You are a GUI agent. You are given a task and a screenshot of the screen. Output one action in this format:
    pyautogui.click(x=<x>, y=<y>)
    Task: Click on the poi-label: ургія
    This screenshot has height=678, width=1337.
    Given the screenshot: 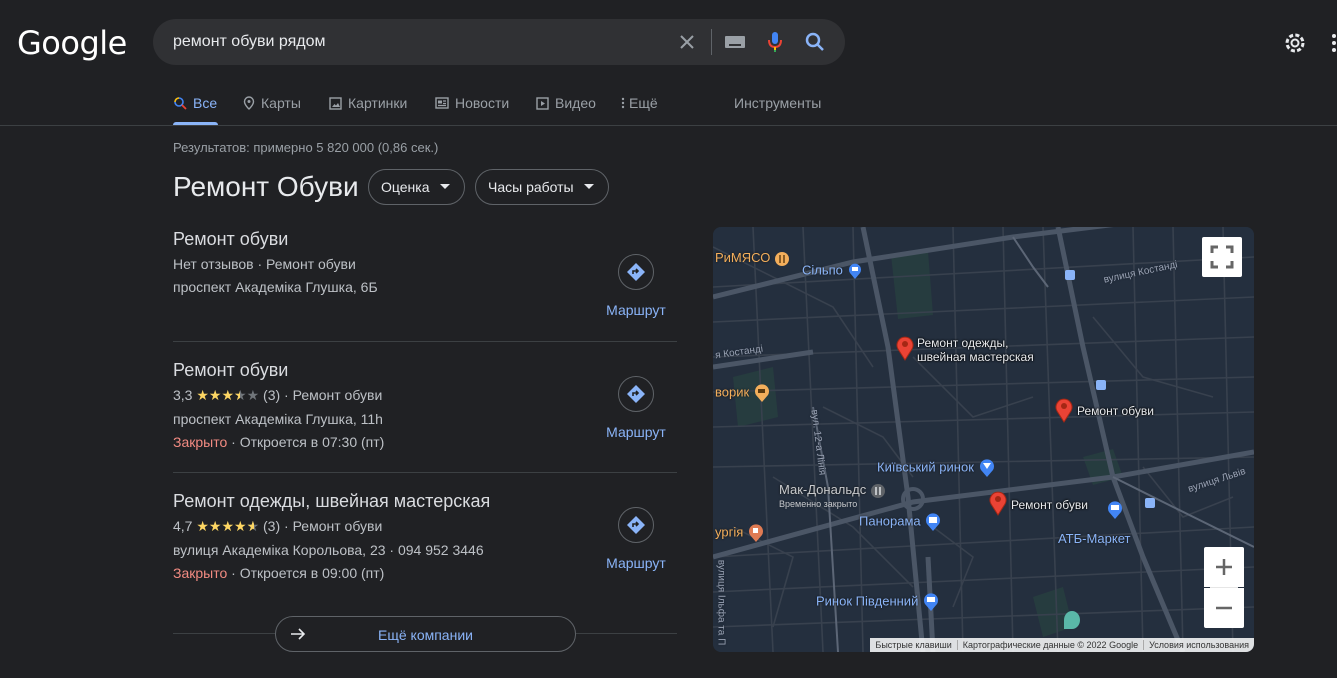 What is the action you would take?
    pyautogui.click(x=729, y=532)
    